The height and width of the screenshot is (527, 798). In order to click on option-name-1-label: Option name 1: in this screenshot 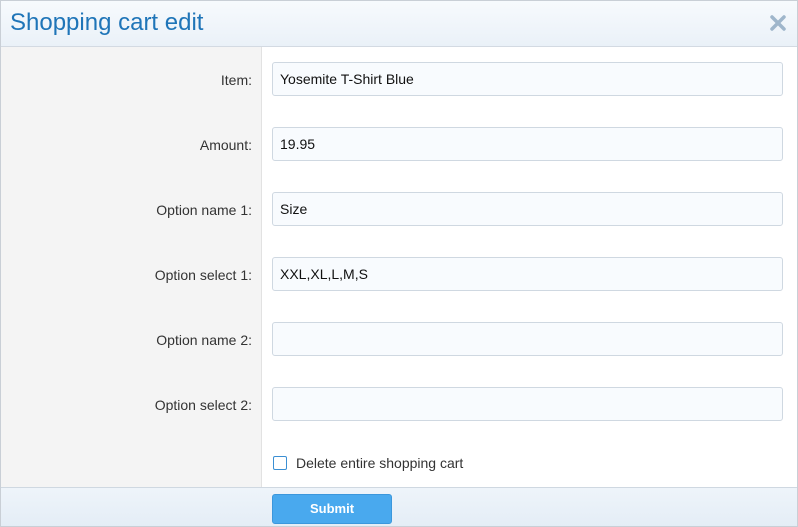, I will do `click(204, 210)`.